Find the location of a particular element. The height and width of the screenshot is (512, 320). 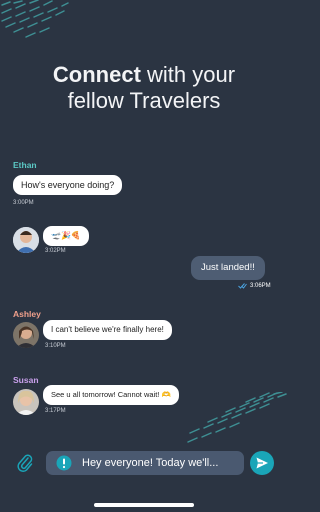

alert-icon is located at coordinates (64, 463).